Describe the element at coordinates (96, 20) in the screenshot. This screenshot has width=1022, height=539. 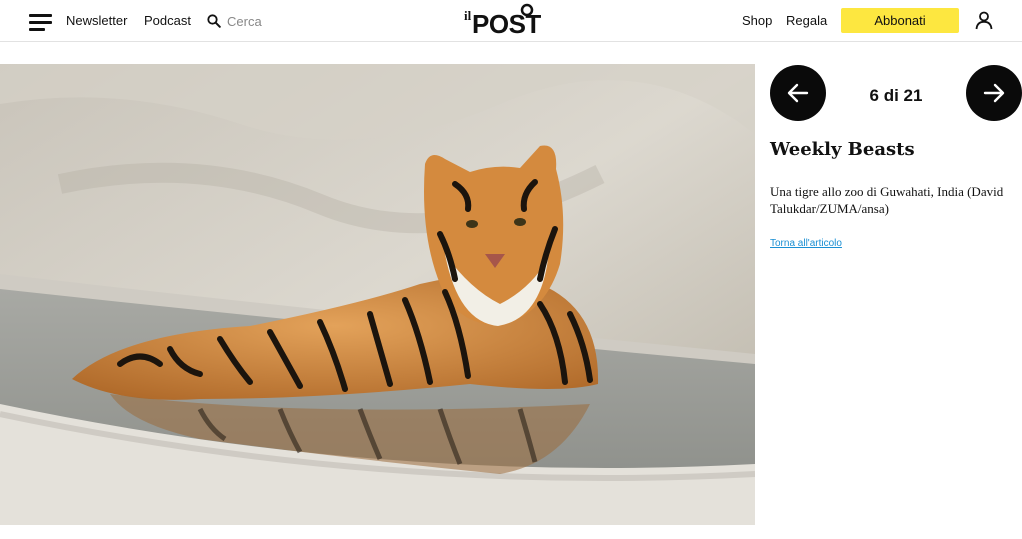
I see `nav-newsletter-link: Newsletter` at that location.